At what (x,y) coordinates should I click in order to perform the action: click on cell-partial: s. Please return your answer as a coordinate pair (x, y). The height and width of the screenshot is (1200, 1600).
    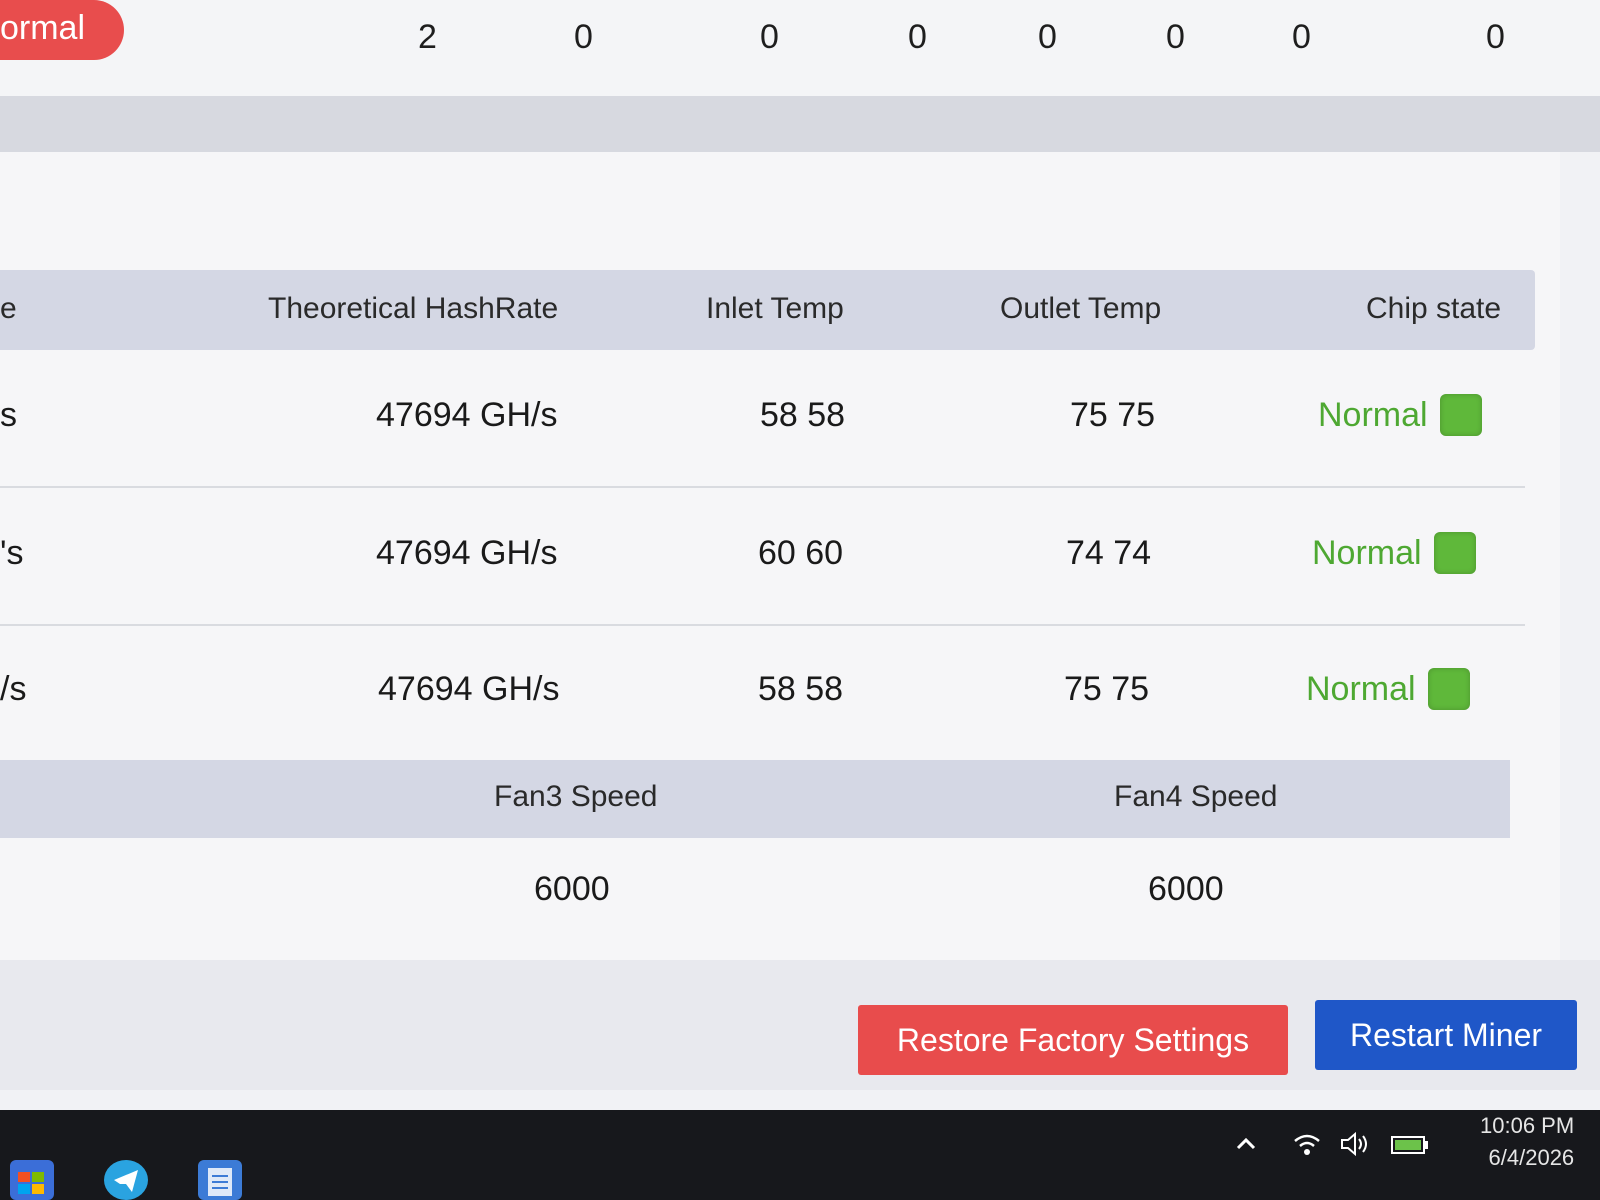
    Looking at the image, I should click on (8, 415).